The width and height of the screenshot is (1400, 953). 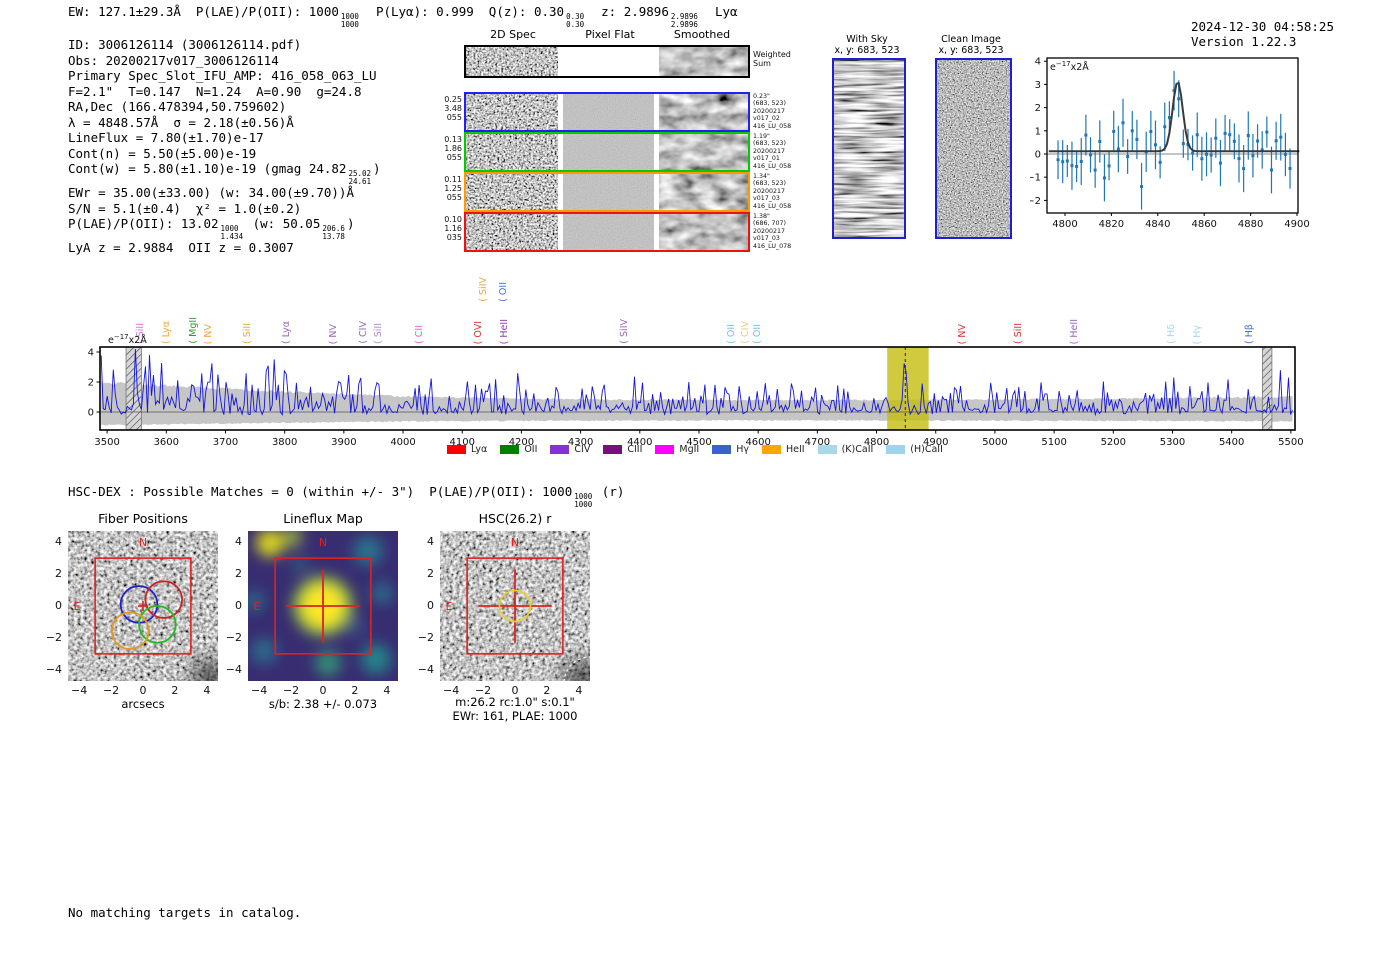 What do you see at coordinates (971, 45) in the screenshot?
I see `clean-image-title: Clean Image x, y: 683, 523` at bounding box center [971, 45].